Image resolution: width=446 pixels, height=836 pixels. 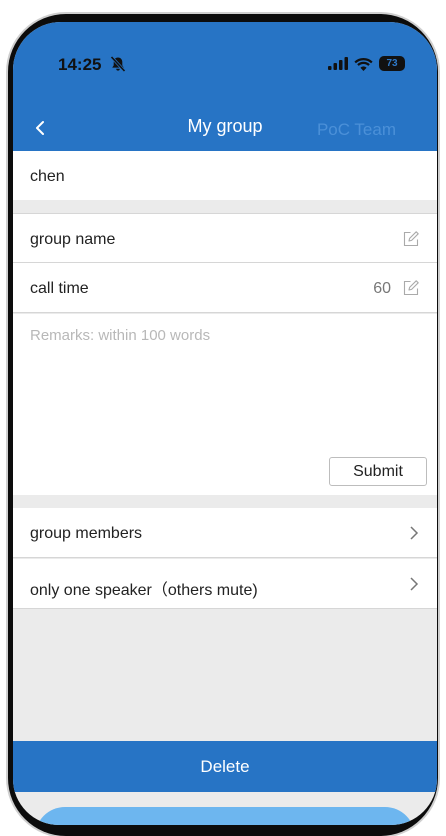 I want to click on call-time-label: call time, so click(x=59, y=288).